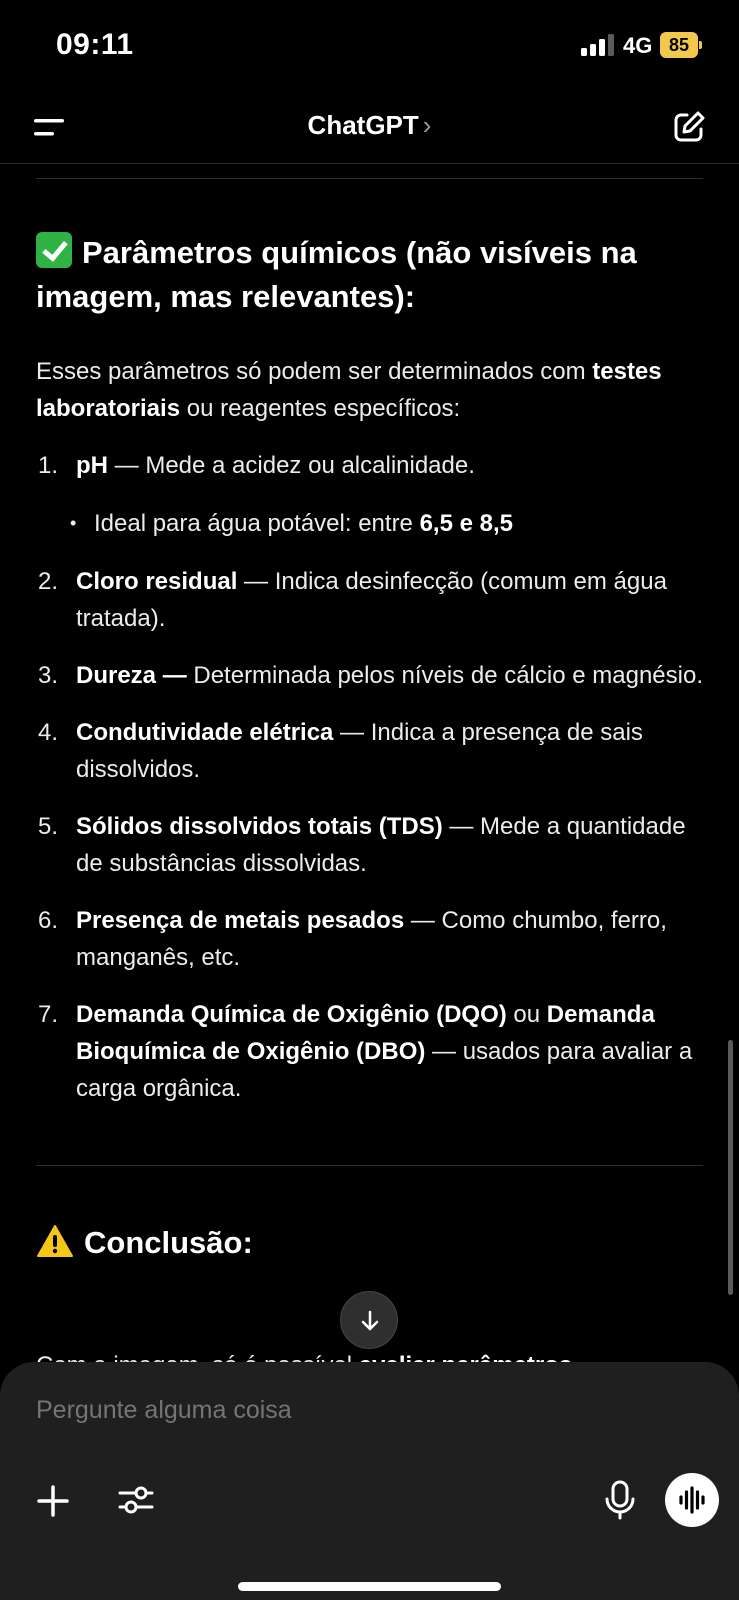  I want to click on sub-item-text: Ideal para água potável: entre, so click(257, 523).